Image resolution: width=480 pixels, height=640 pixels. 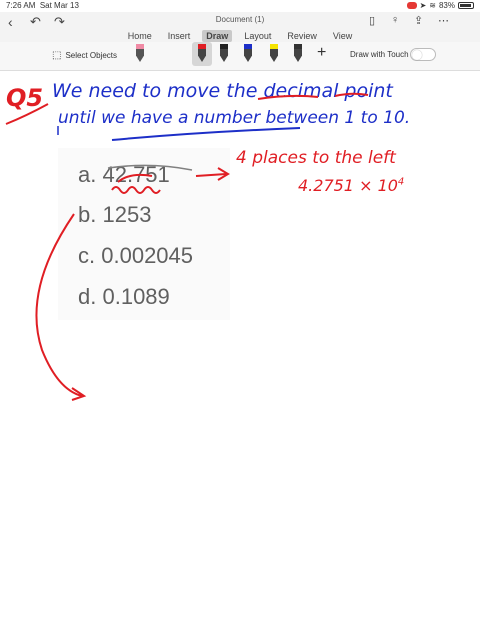 What do you see at coordinates (136, 190) in the screenshot?
I see `squiggle-underline` at bounding box center [136, 190].